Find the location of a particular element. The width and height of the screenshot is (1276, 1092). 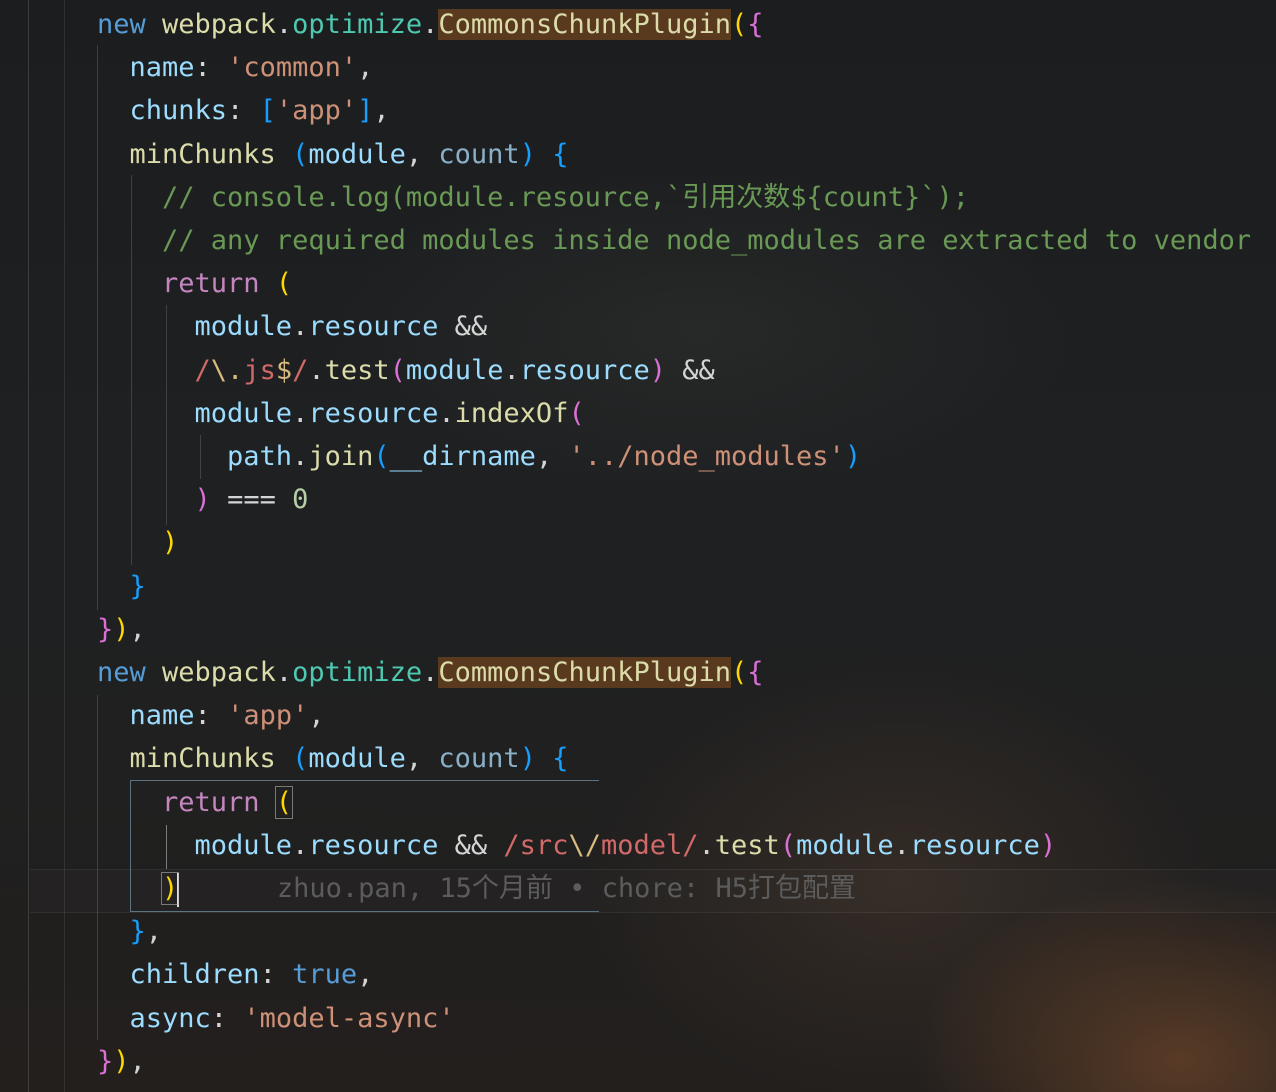

code-token: 'model-async' is located at coordinates (349, 1018).